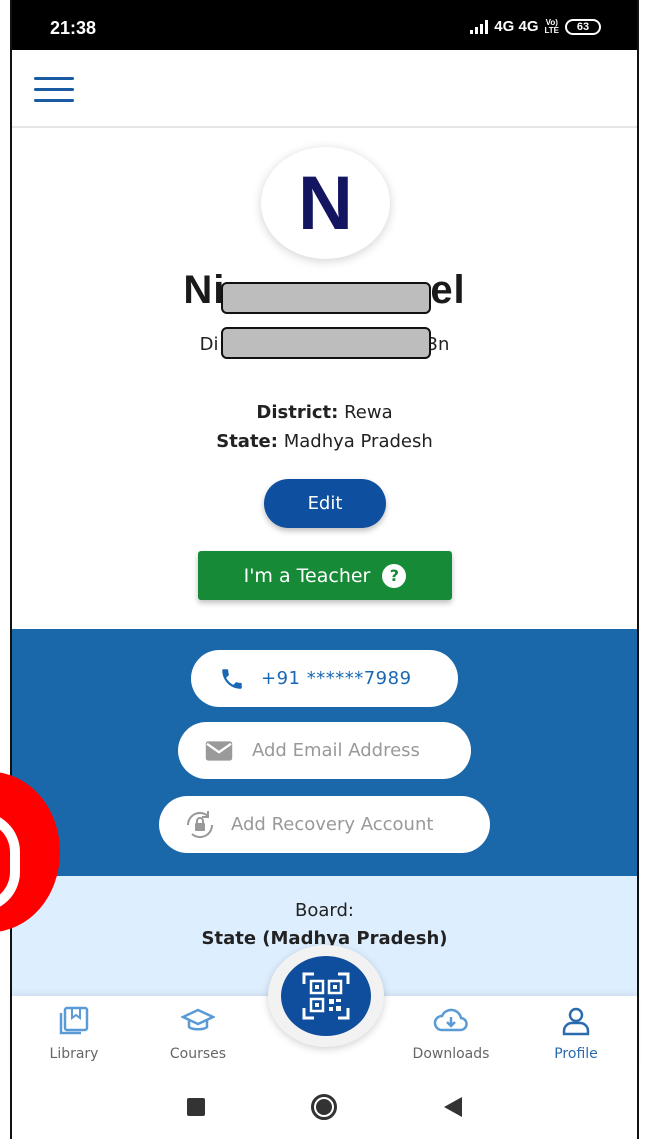  I want to click on add-recovery-pill: Add Recovery Account, so click(324, 824).